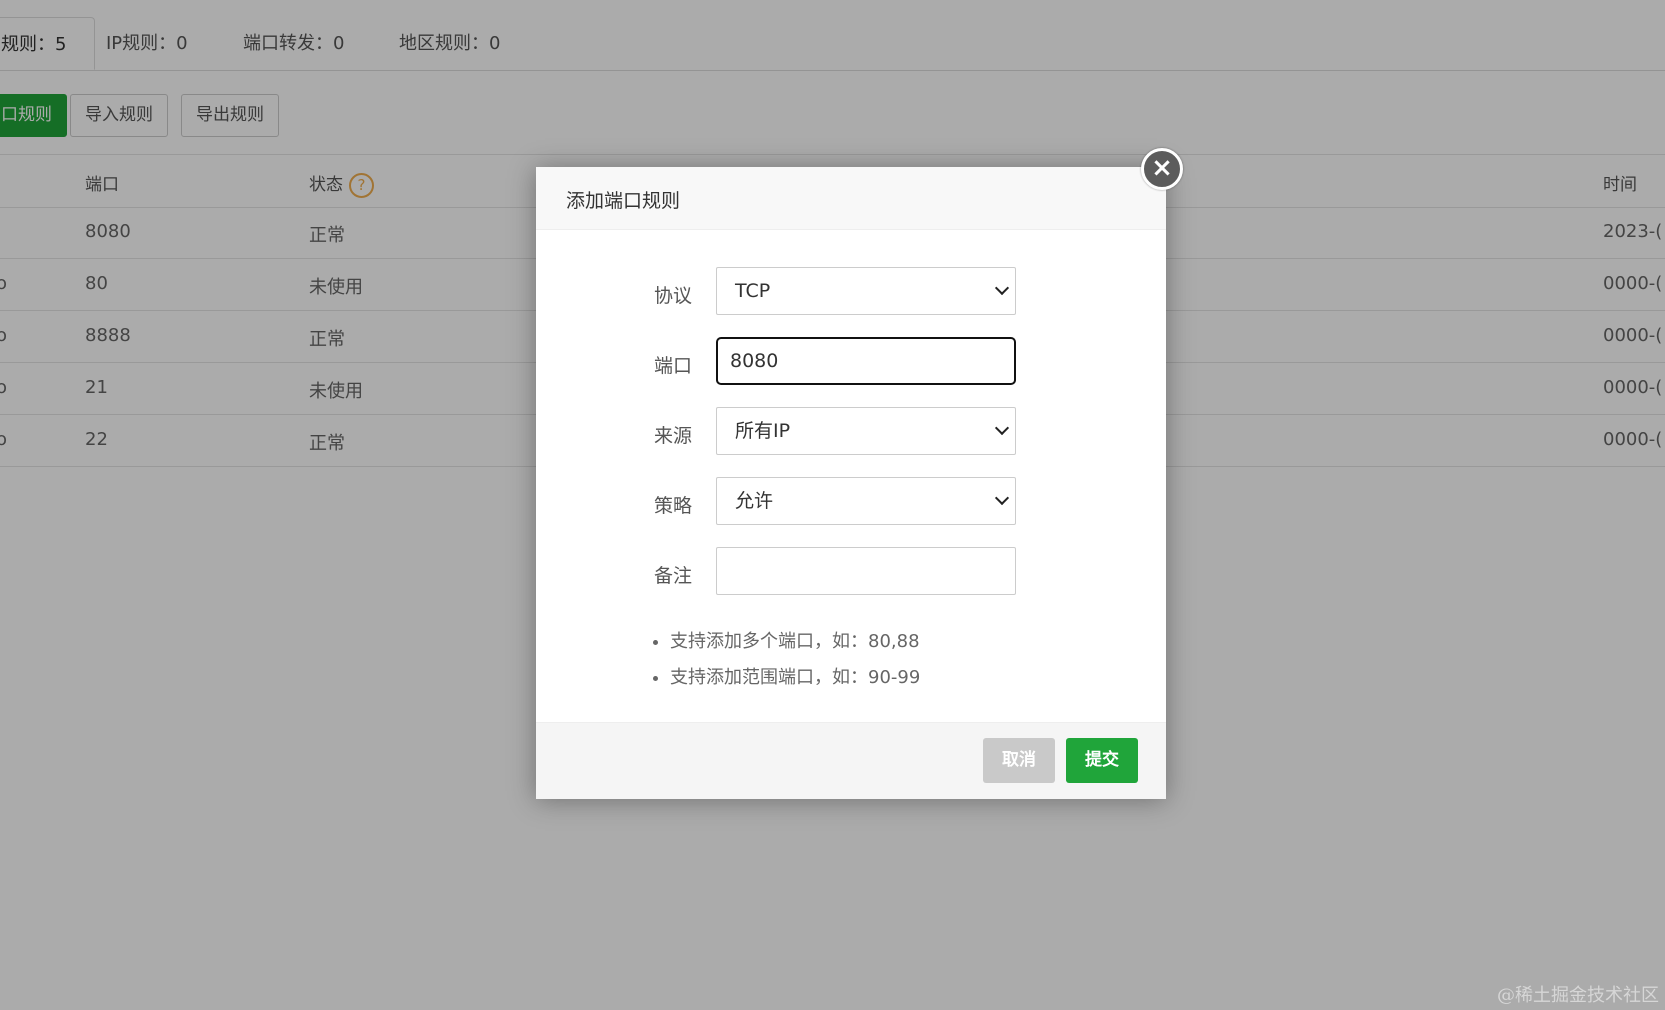  What do you see at coordinates (866, 431) in the screenshot?
I see `source-select: 所有IP` at bounding box center [866, 431].